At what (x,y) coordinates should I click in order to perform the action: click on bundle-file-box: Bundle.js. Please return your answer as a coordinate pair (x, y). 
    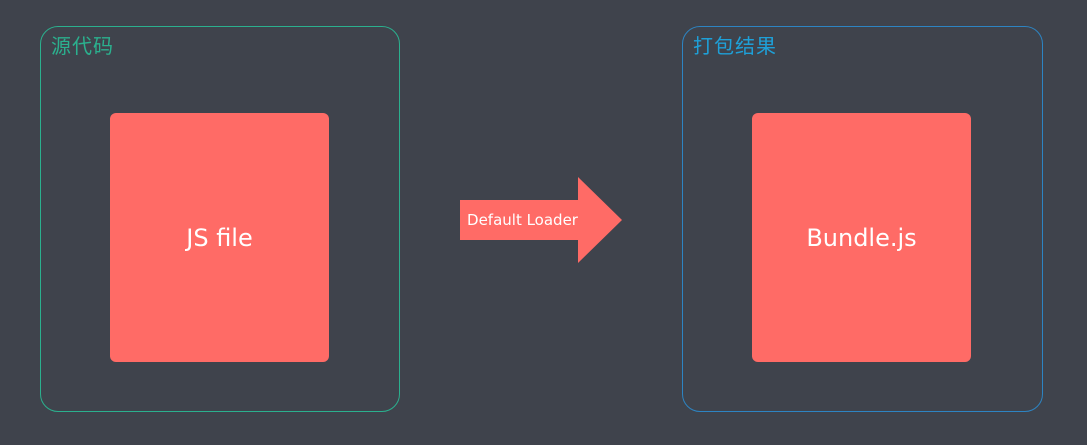
    Looking at the image, I should click on (861, 237).